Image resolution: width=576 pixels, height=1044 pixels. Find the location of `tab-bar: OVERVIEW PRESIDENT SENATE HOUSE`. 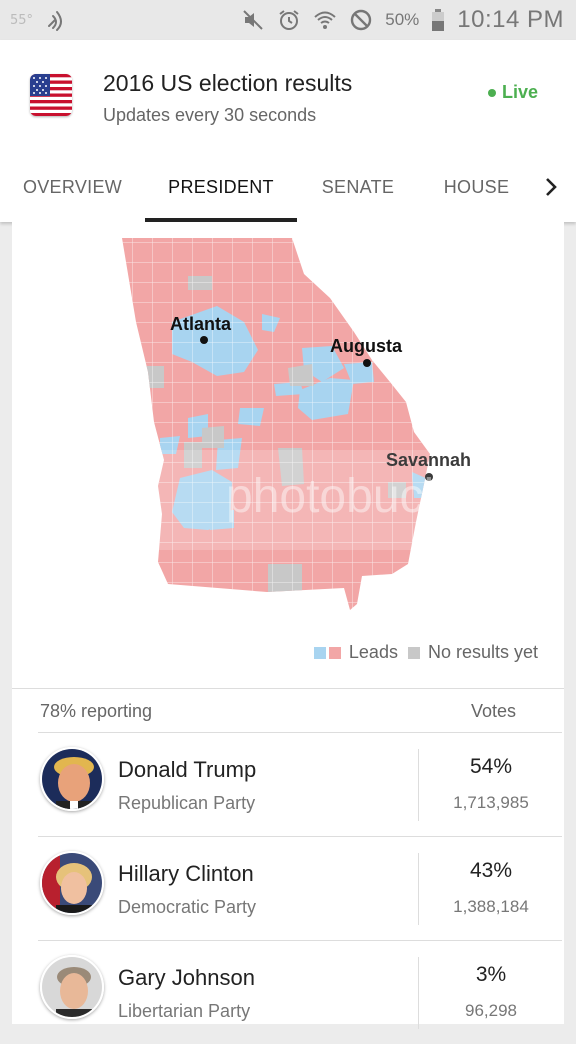

tab-bar: OVERVIEW PRESIDENT SENATE HOUSE is located at coordinates (288, 187).